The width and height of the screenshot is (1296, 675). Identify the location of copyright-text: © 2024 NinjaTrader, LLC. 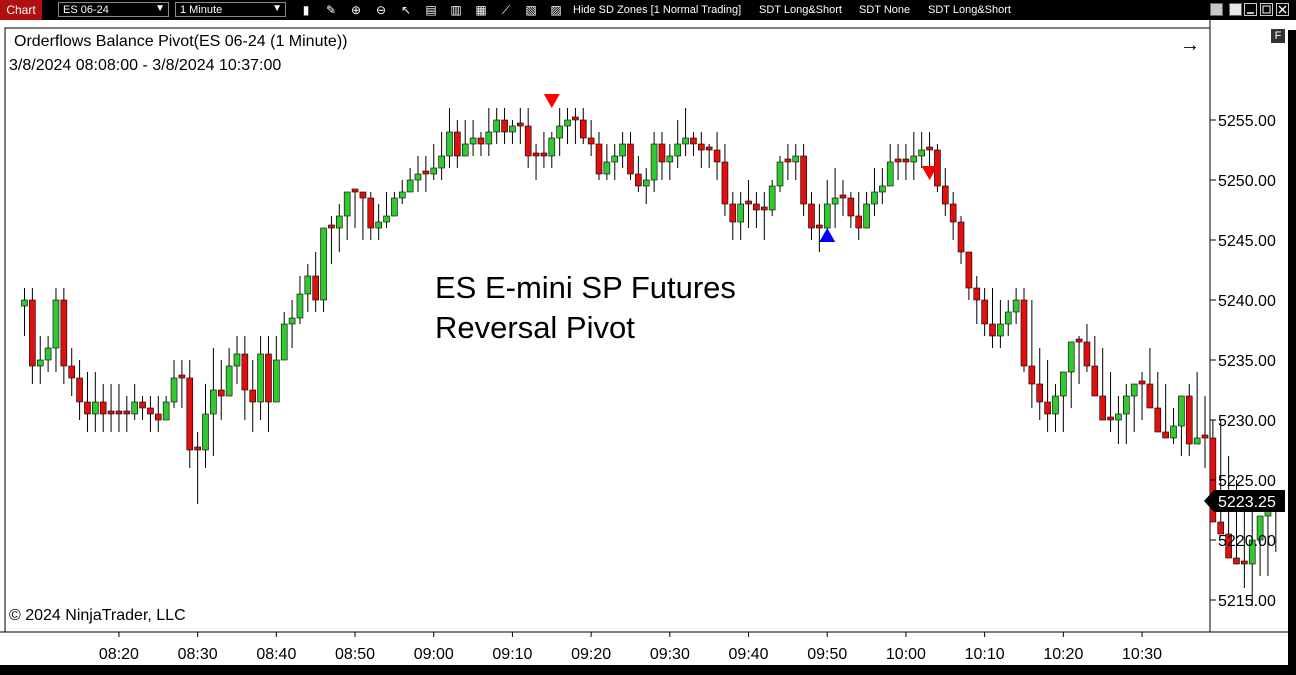
(97, 615).